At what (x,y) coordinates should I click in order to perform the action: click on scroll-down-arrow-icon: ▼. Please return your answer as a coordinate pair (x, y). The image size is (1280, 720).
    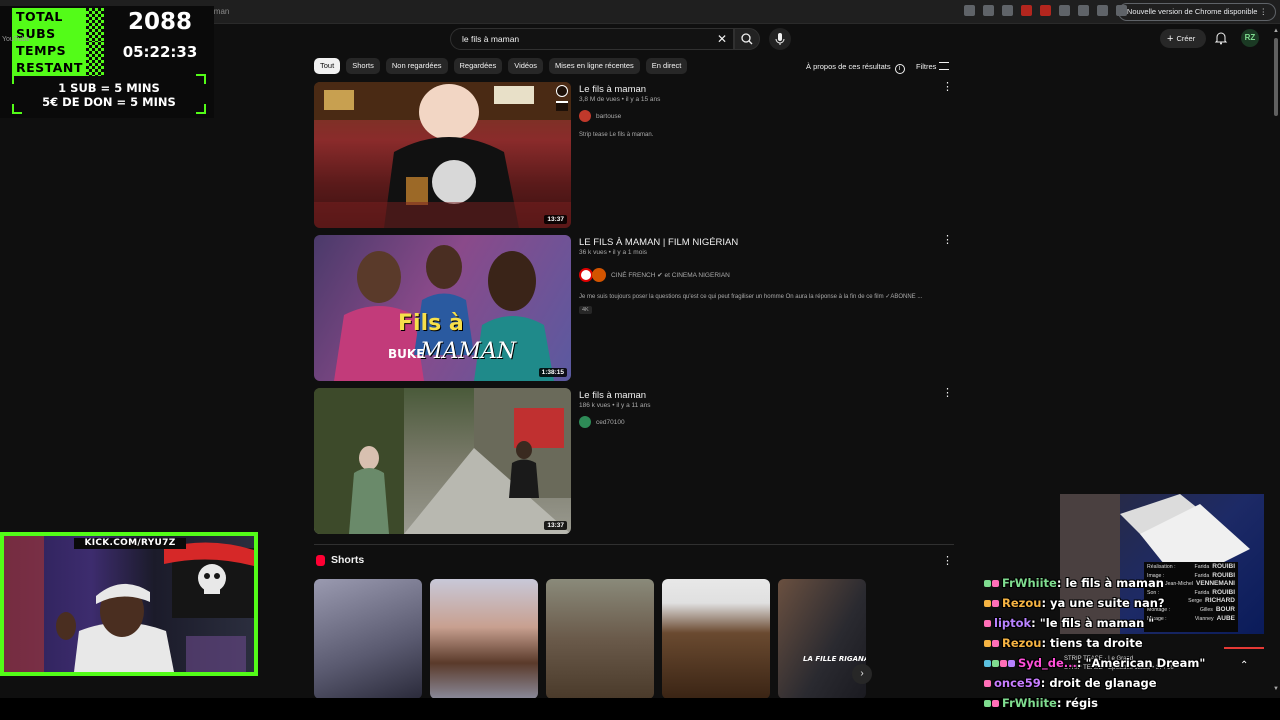
    Looking at the image, I should click on (1276, 689).